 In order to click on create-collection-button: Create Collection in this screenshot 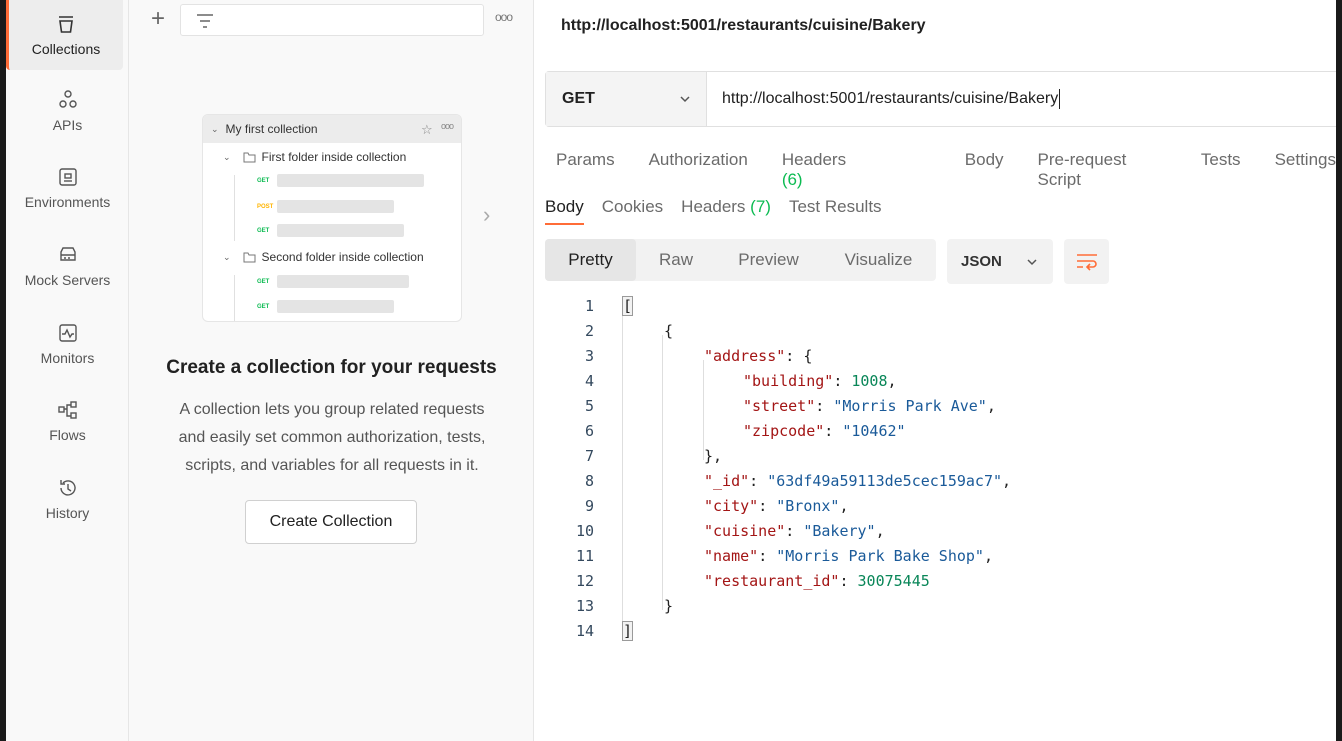, I will do `click(331, 522)`.